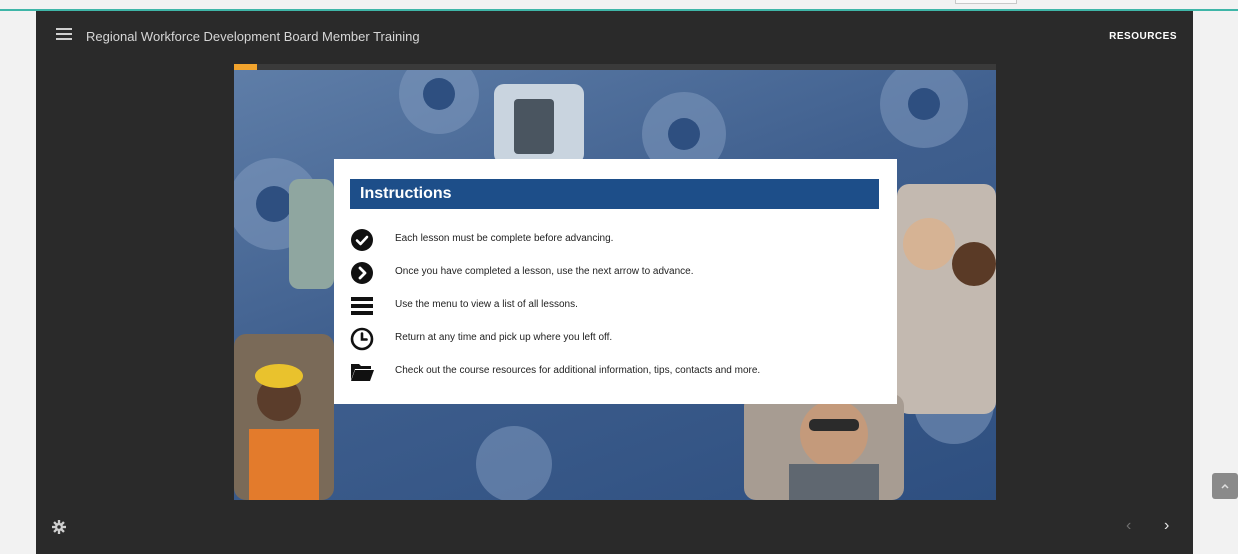 The width and height of the screenshot is (1238, 554). I want to click on menu-icon, so click(362, 306).